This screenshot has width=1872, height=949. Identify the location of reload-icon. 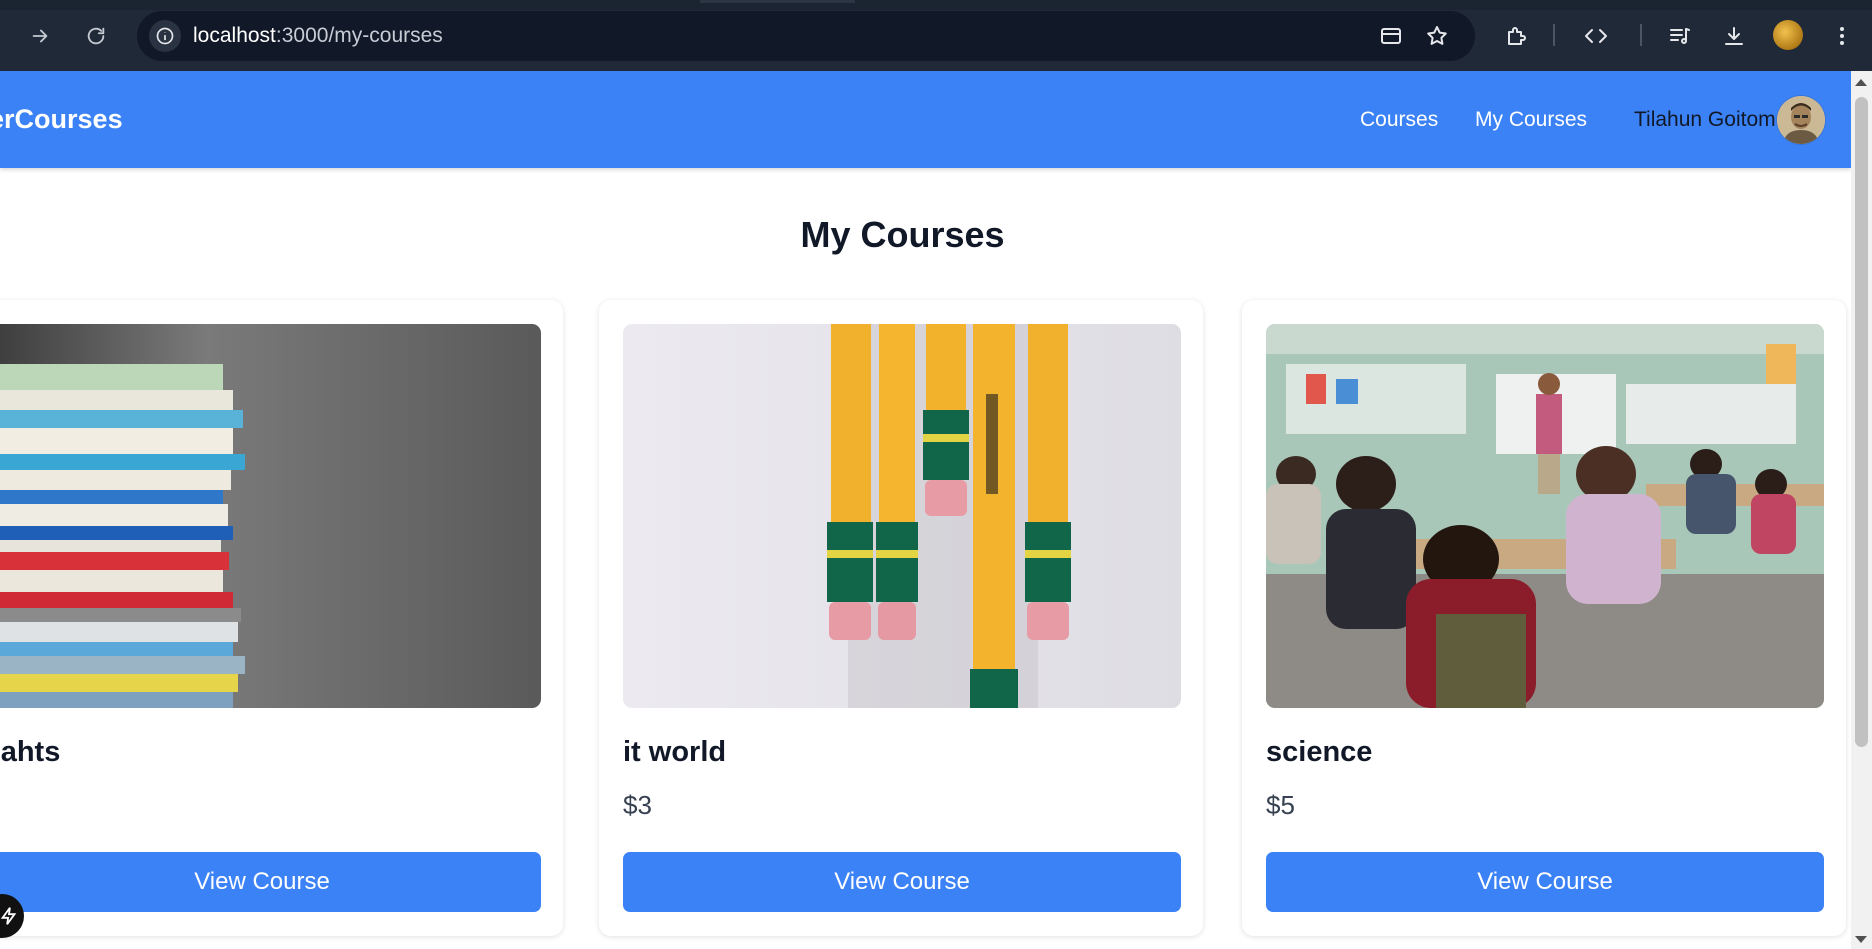
(96, 36).